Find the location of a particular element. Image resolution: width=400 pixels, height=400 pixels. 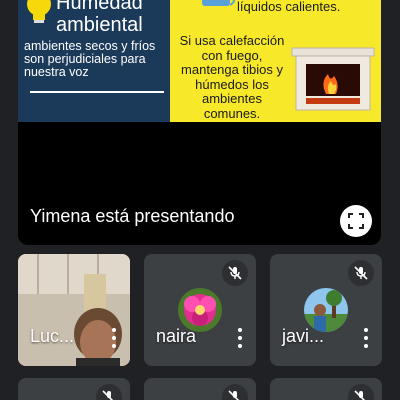

fullscreen-icon is located at coordinates (356, 221).